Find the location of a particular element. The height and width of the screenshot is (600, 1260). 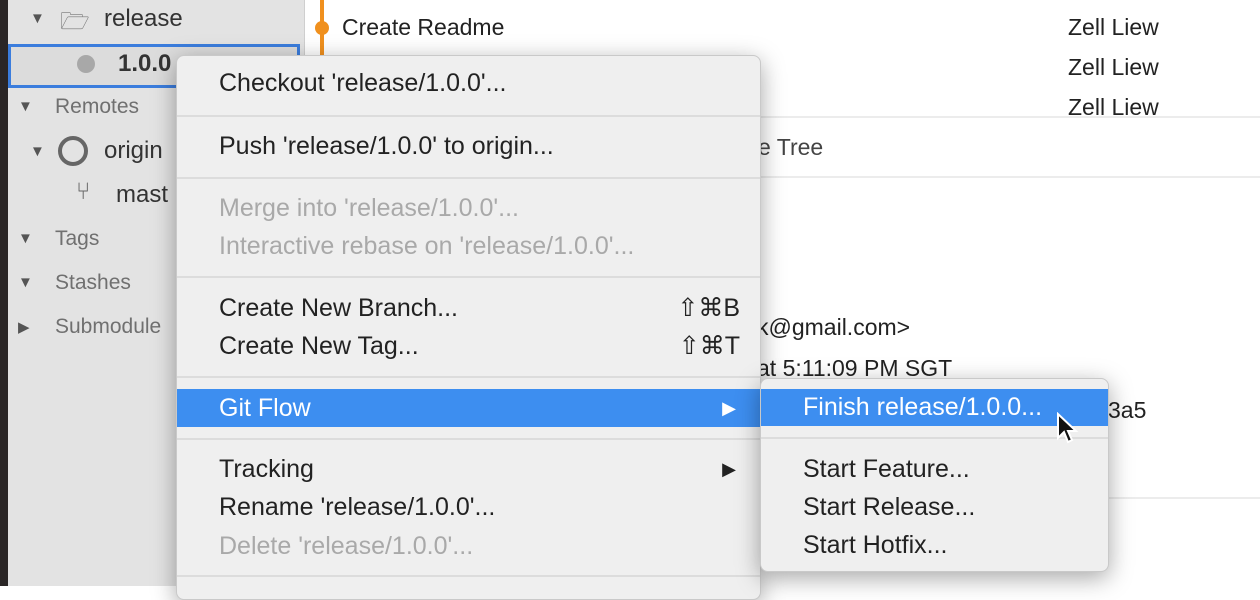

shortcut-label: ⇧⌘B is located at coordinates (708, 308).